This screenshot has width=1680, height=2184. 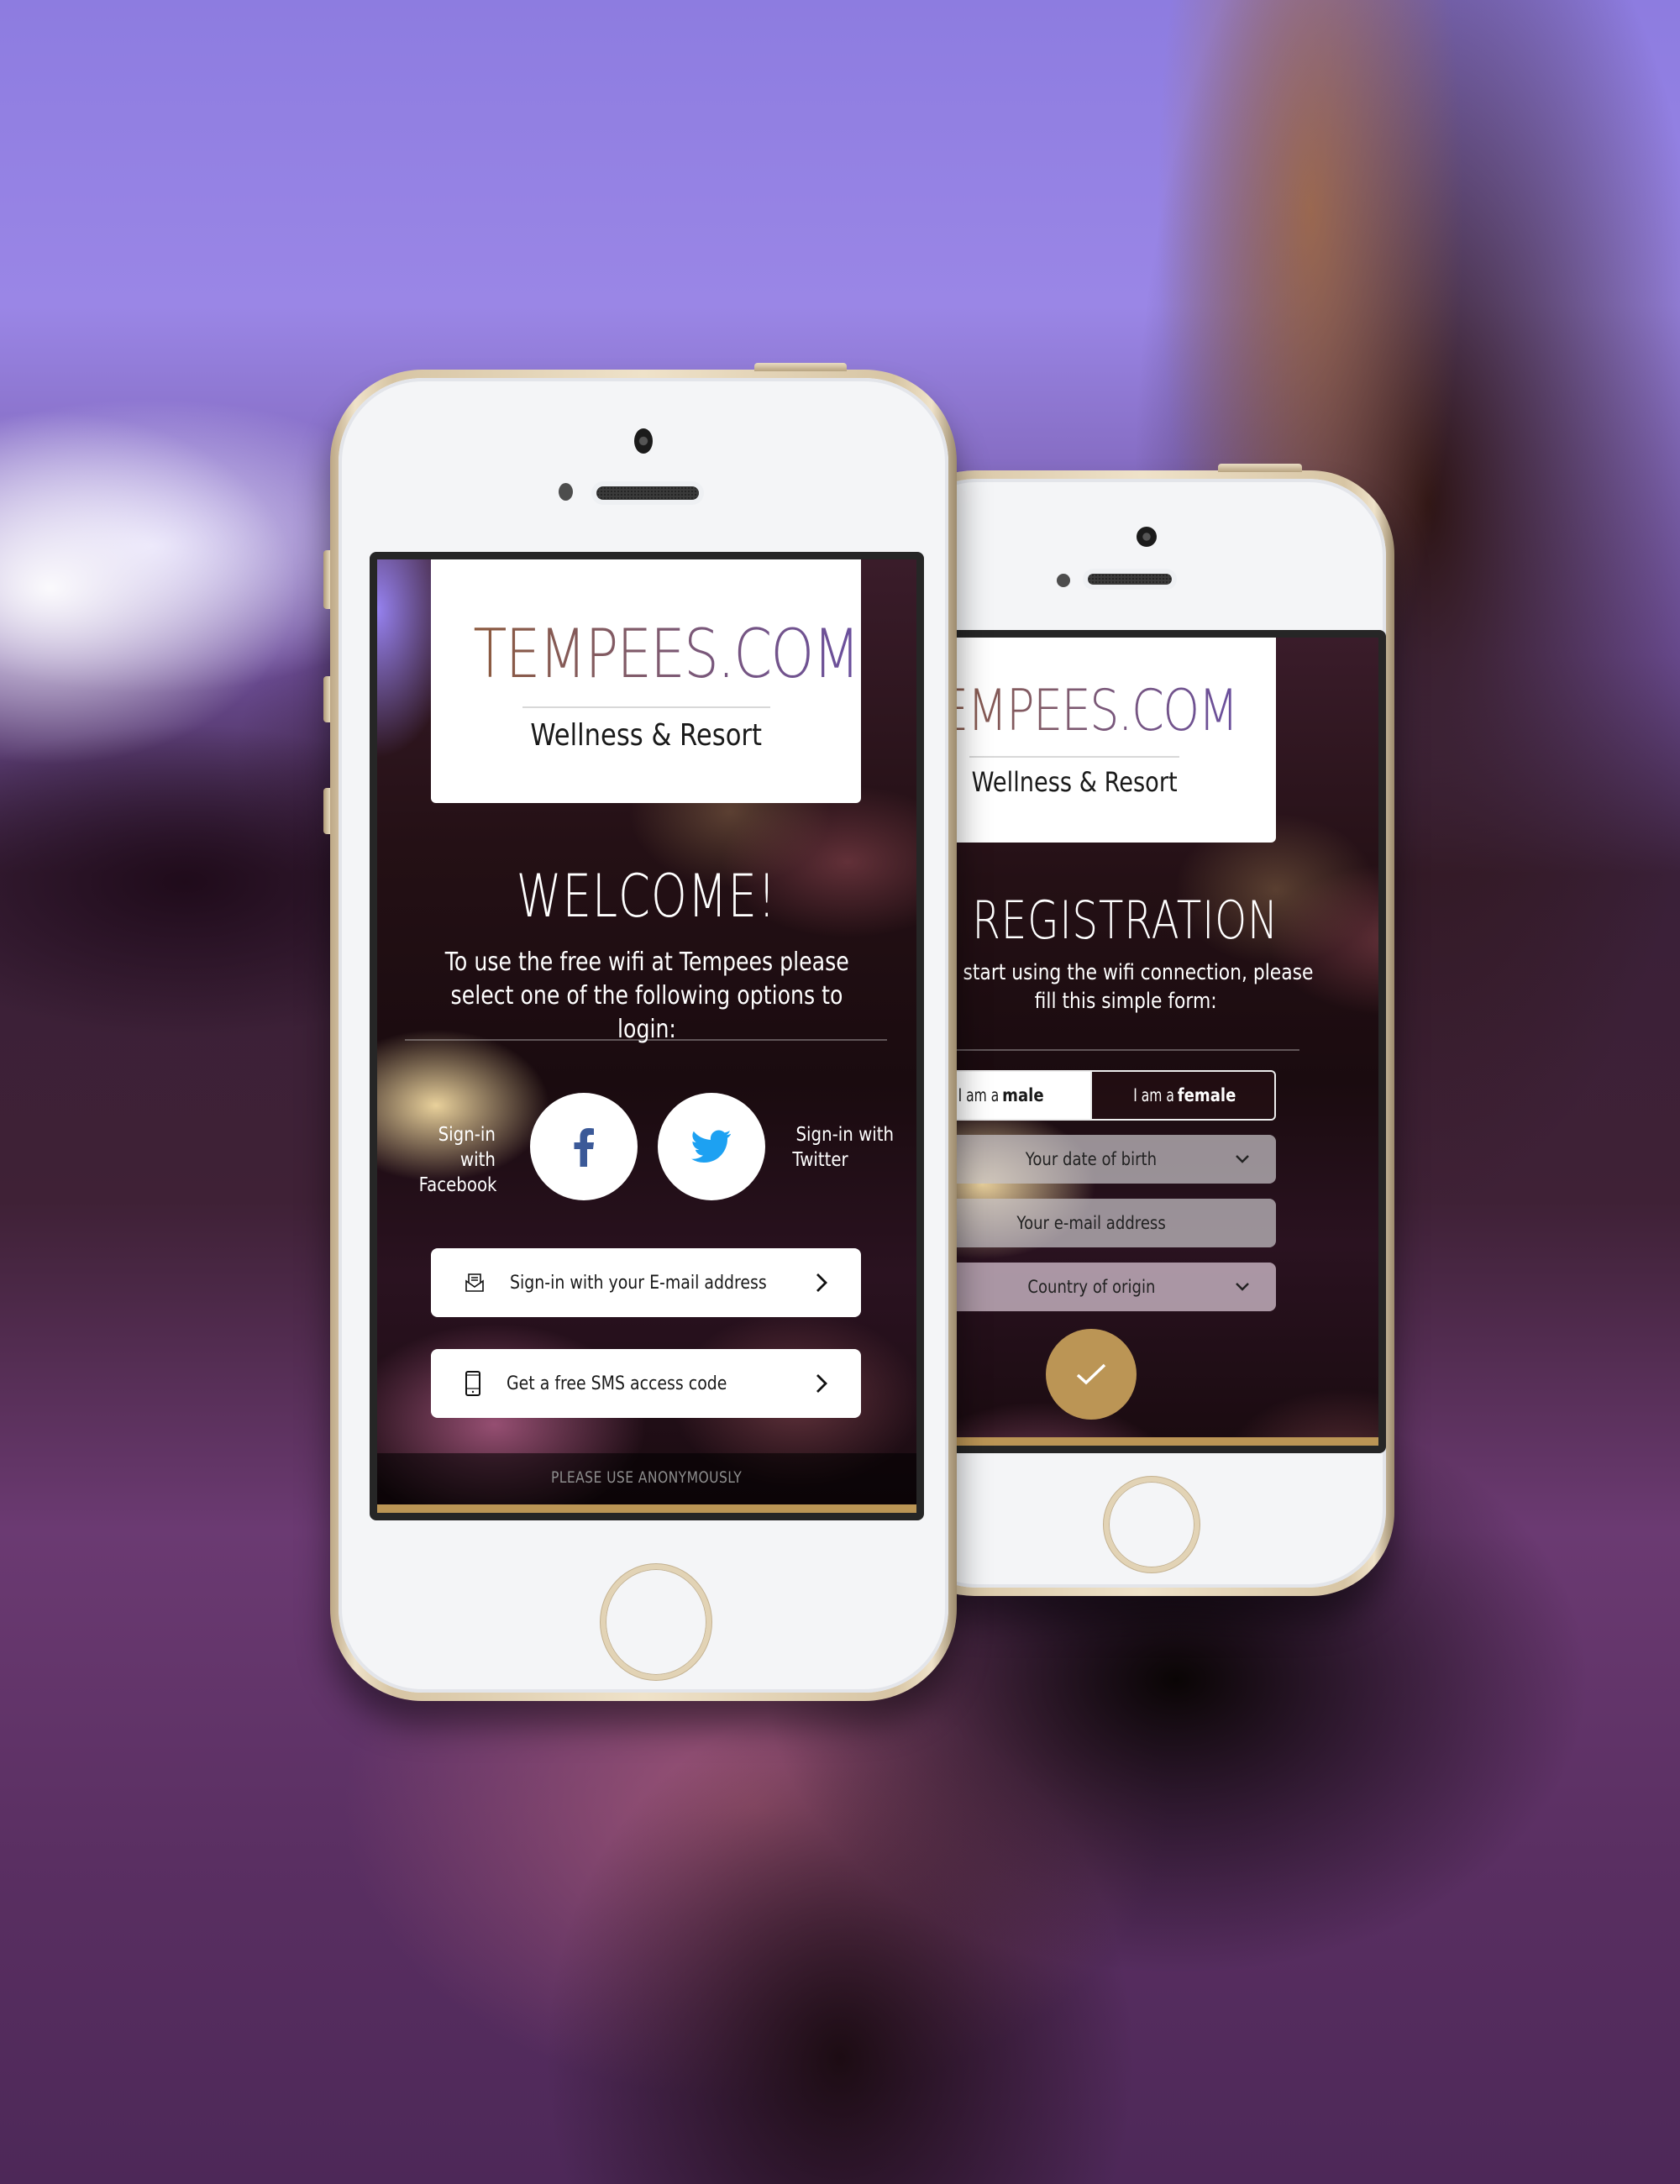 What do you see at coordinates (326, 579) in the screenshot?
I see `mute-switch` at bounding box center [326, 579].